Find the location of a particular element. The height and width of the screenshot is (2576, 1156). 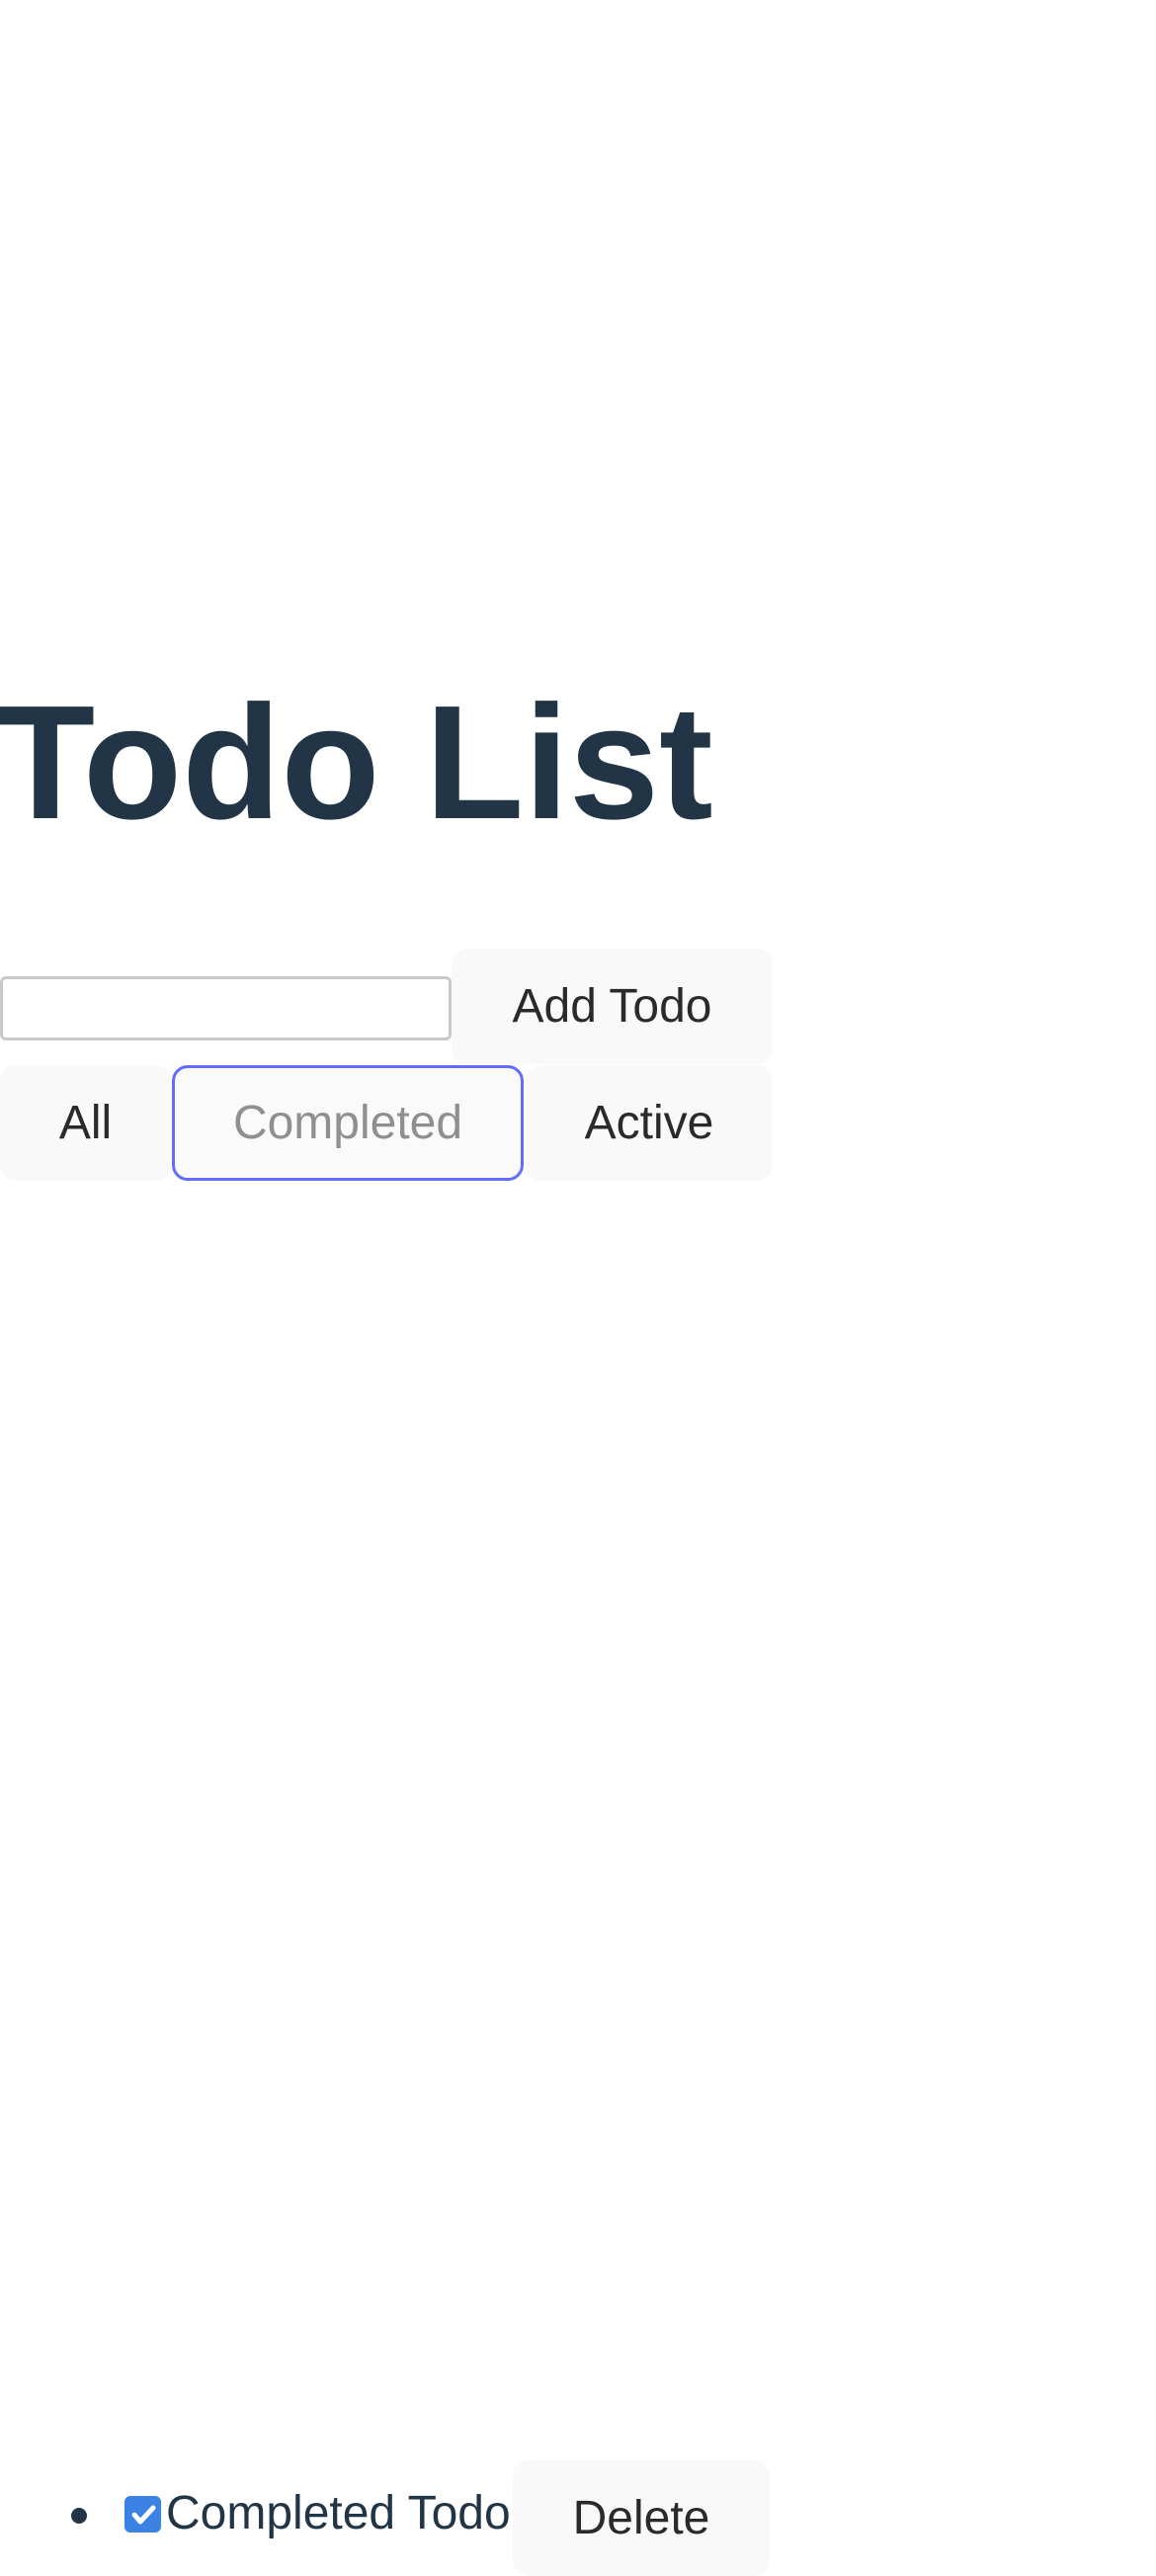

page-title: Todo List is located at coordinates (357, 762).